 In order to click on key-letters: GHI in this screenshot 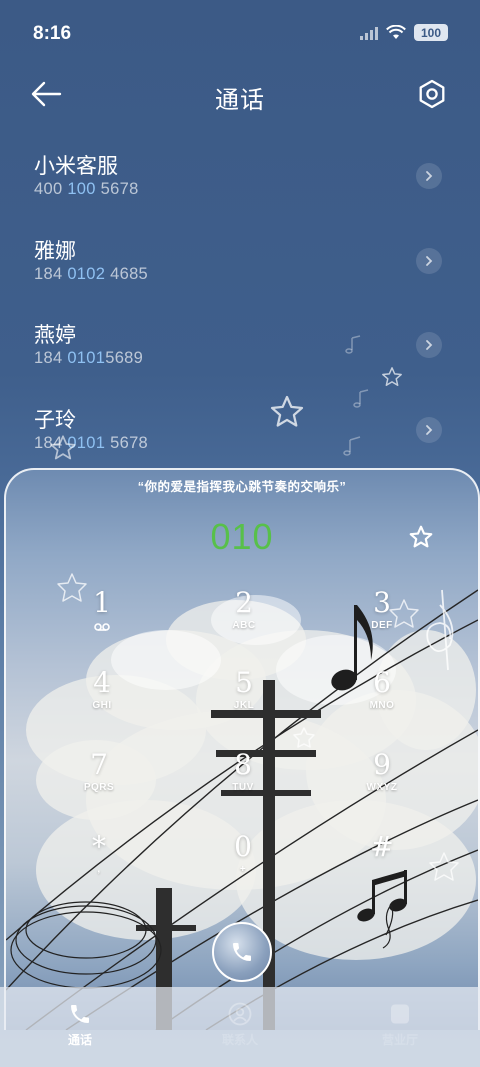, I will do `click(102, 705)`.